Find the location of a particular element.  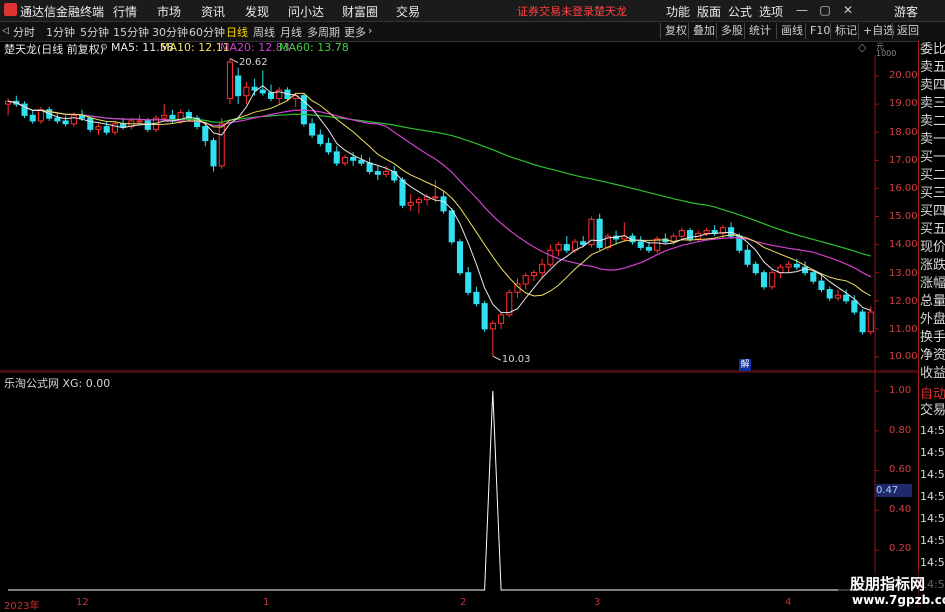

ytick-14: 14.00 is located at coordinates (903, 244).